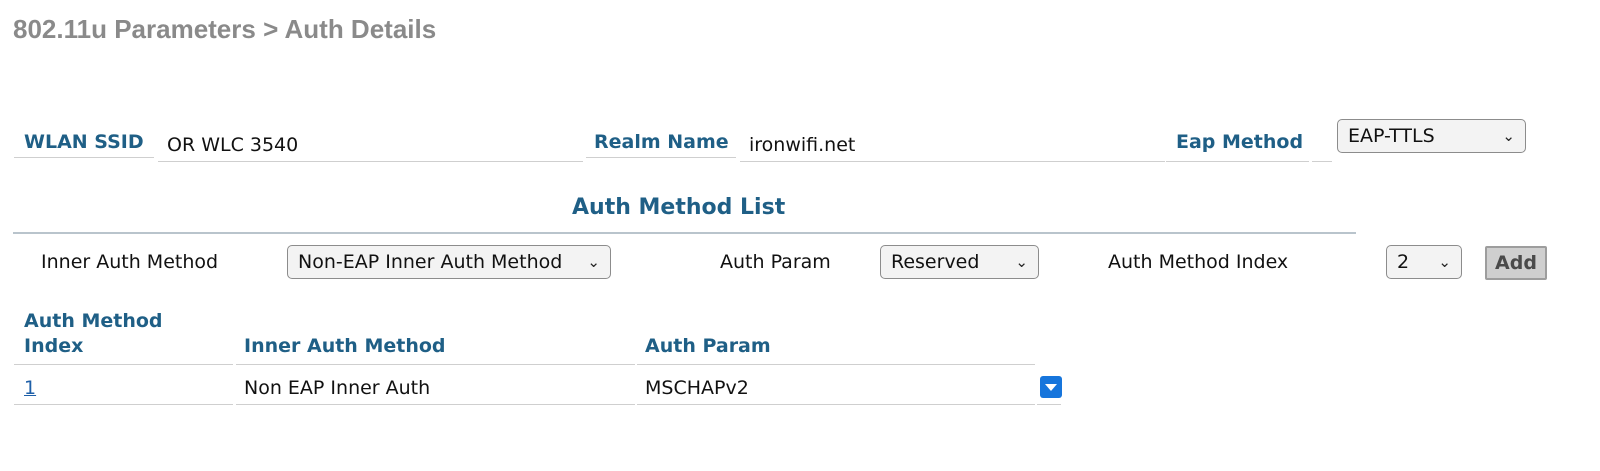  I want to click on auth-method-index-select: 2 ⌄, so click(1424, 262).